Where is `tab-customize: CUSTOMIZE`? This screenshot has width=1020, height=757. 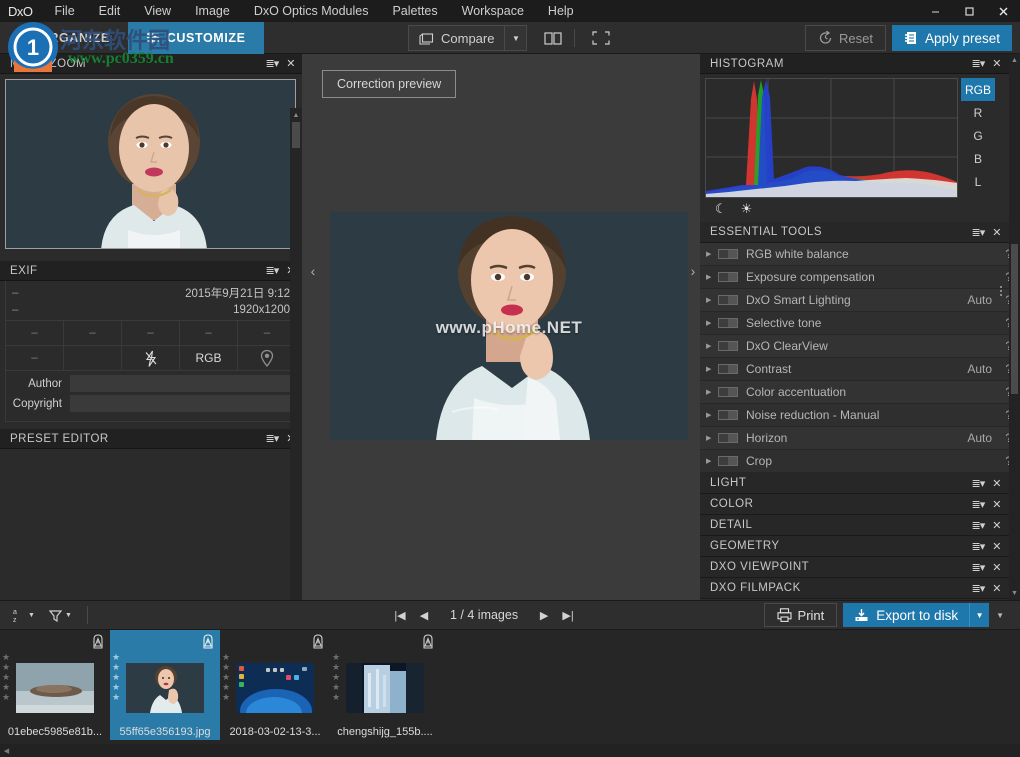 tab-customize: CUSTOMIZE is located at coordinates (195, 37).